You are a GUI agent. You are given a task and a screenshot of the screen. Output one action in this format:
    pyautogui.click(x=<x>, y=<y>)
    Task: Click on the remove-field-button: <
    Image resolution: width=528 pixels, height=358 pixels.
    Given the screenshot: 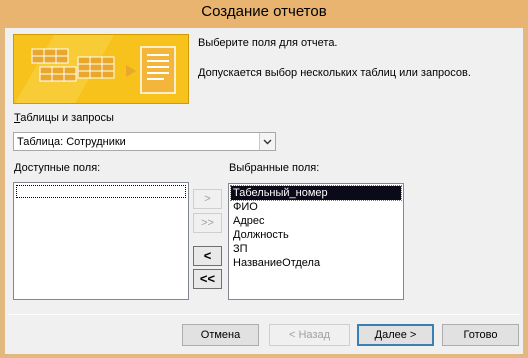 What is the action you would take?
    pyautogui.click(x=207, y=256)
    